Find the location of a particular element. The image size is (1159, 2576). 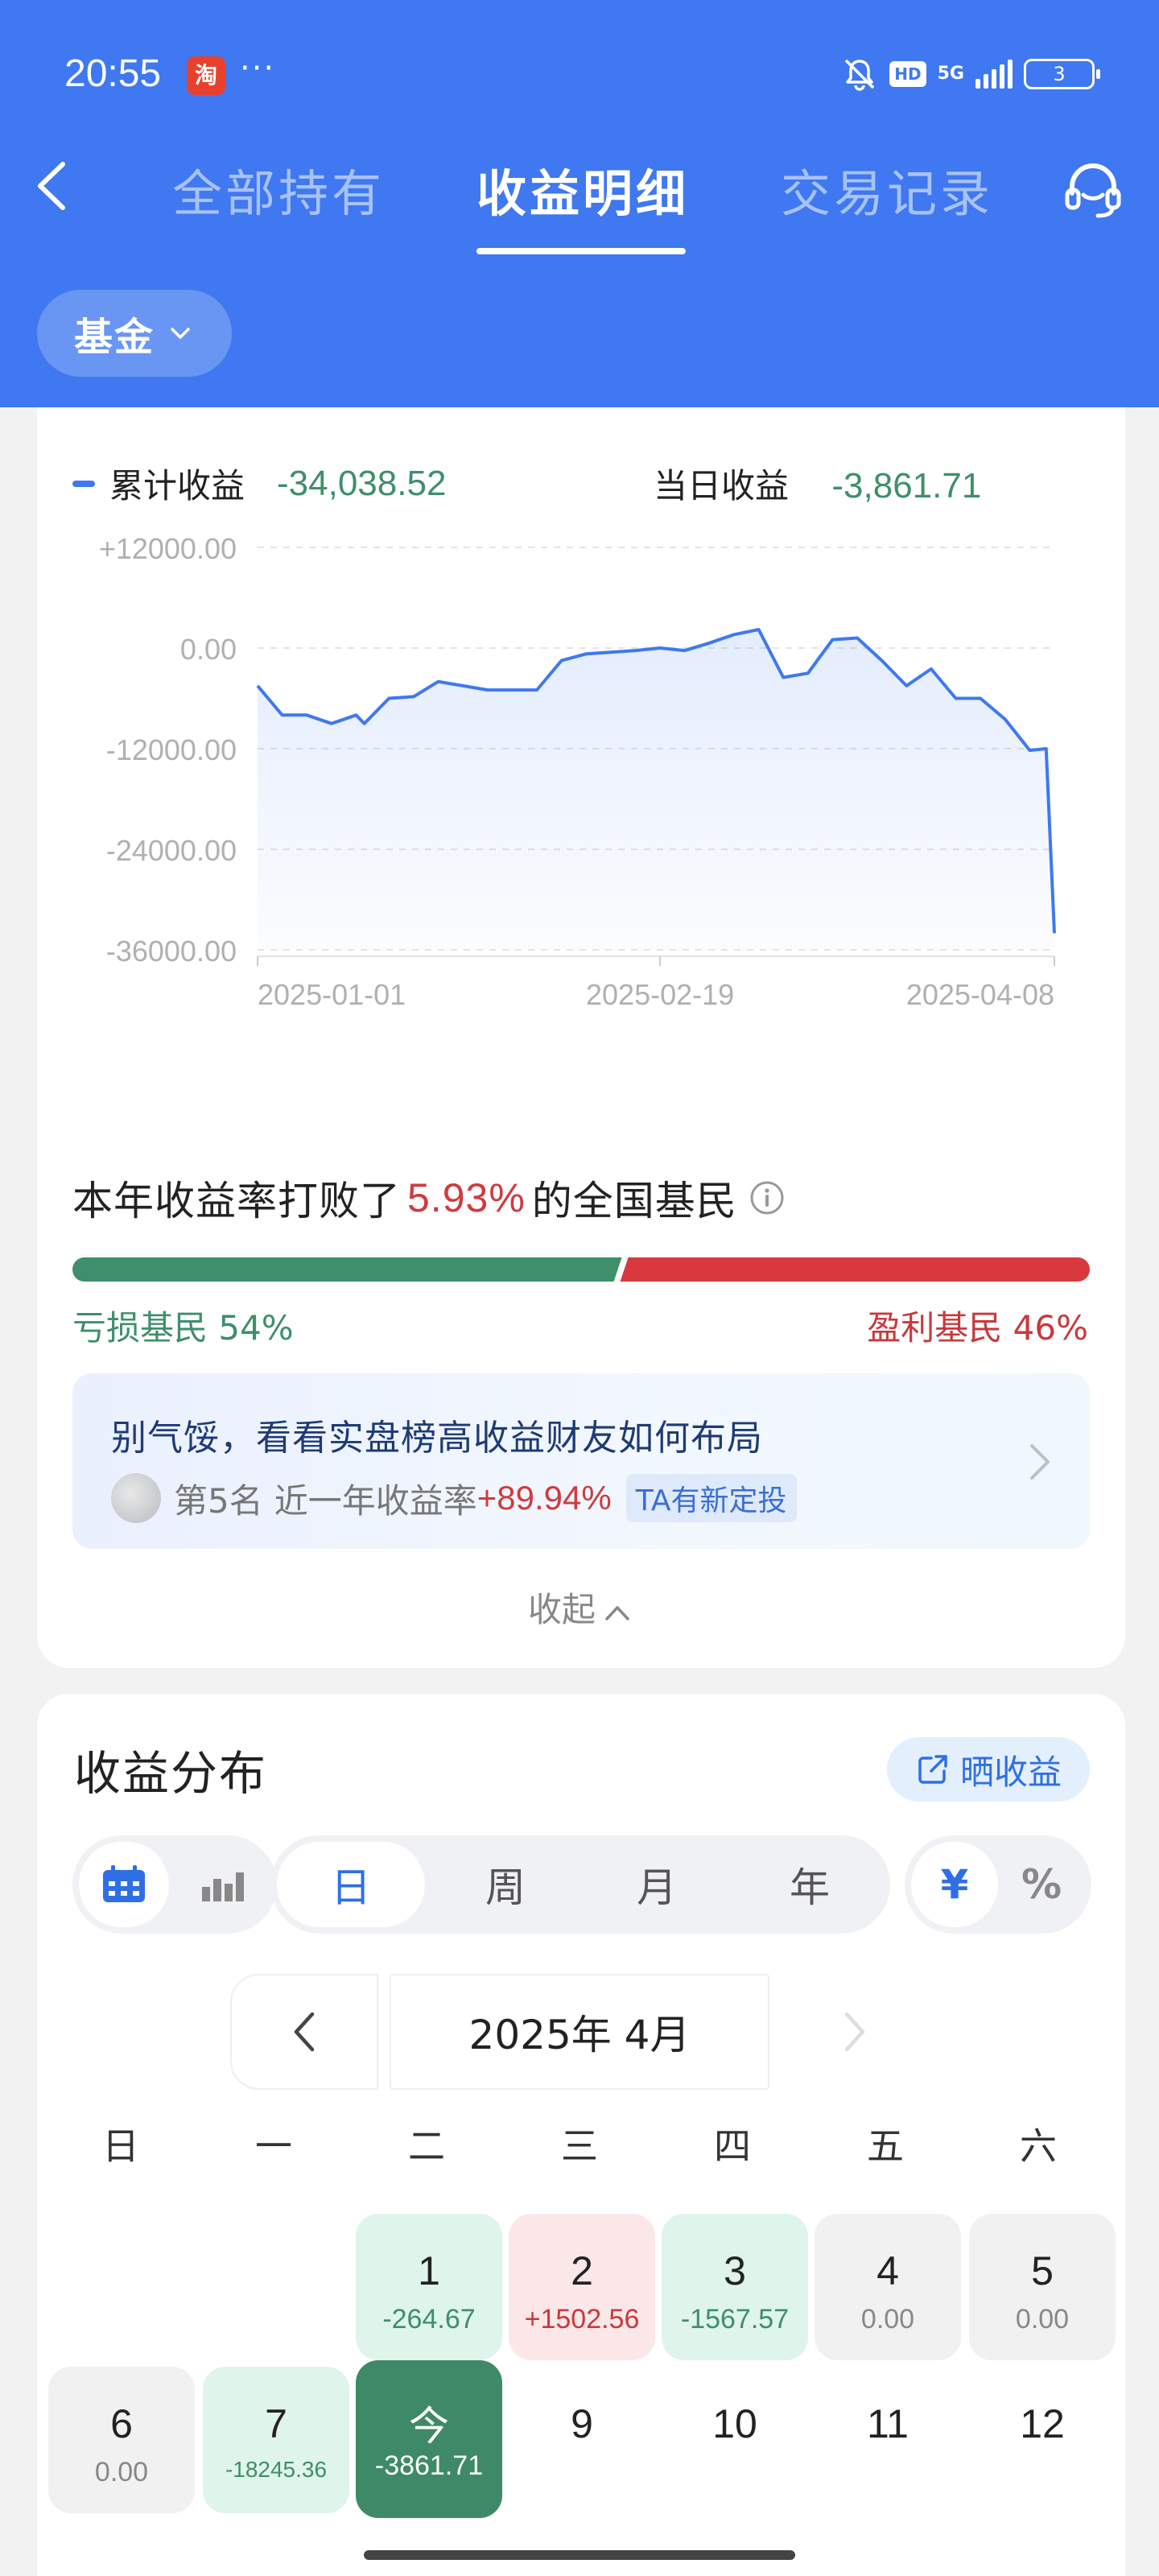

period-selector: 日 周 月 年 is located at coordinates (580, 1884).